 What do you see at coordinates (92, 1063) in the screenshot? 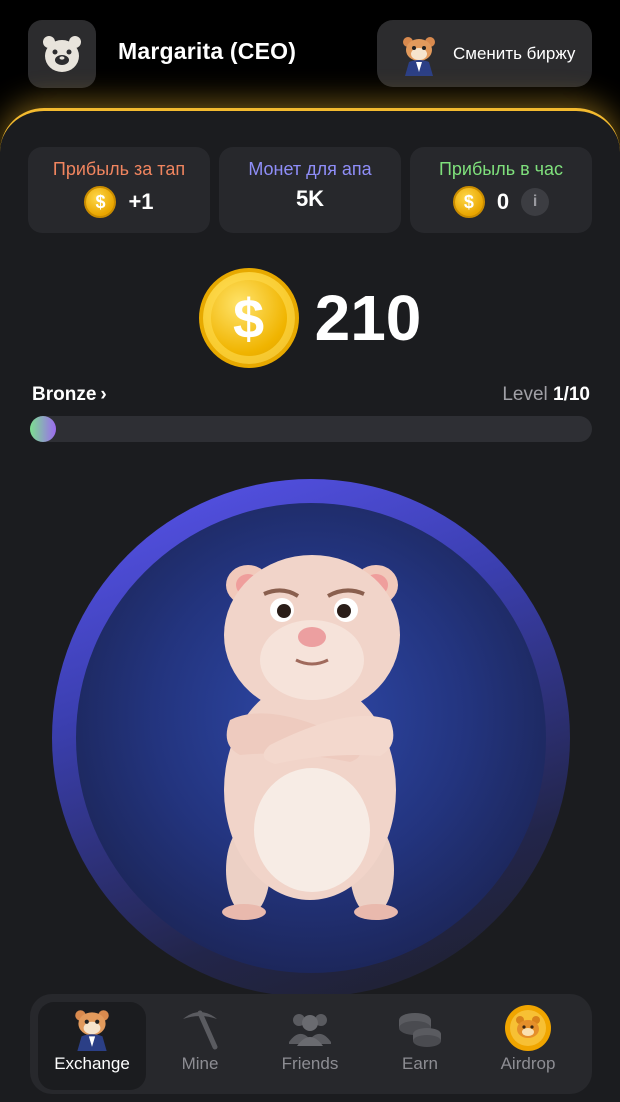
I see `nav-label: Exchange` at bounding box center [92, 1063].